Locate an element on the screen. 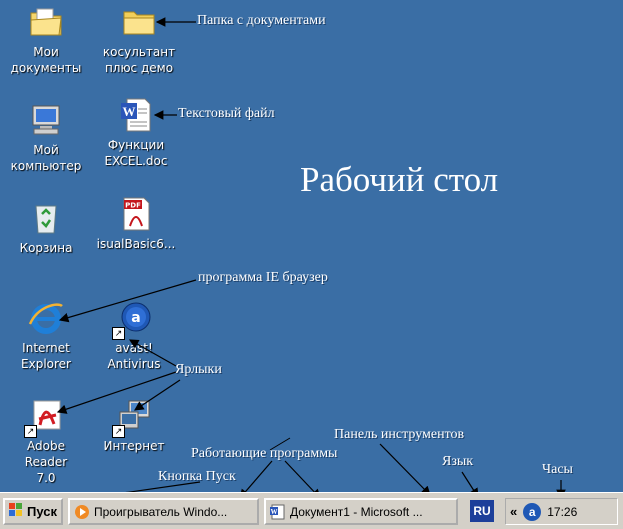 The height and width of the screenshot is (529, 623). annotation-ie-browser: программа IE браузер is located at coordinates (263, 277).